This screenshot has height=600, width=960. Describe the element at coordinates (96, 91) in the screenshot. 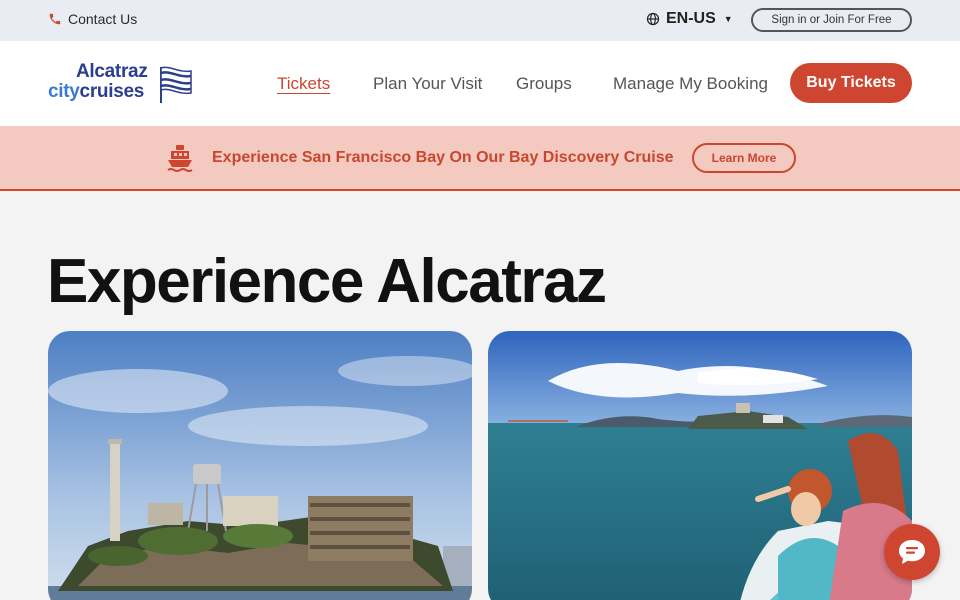

I see `logo-text-citycruises: citycruises` at that location.